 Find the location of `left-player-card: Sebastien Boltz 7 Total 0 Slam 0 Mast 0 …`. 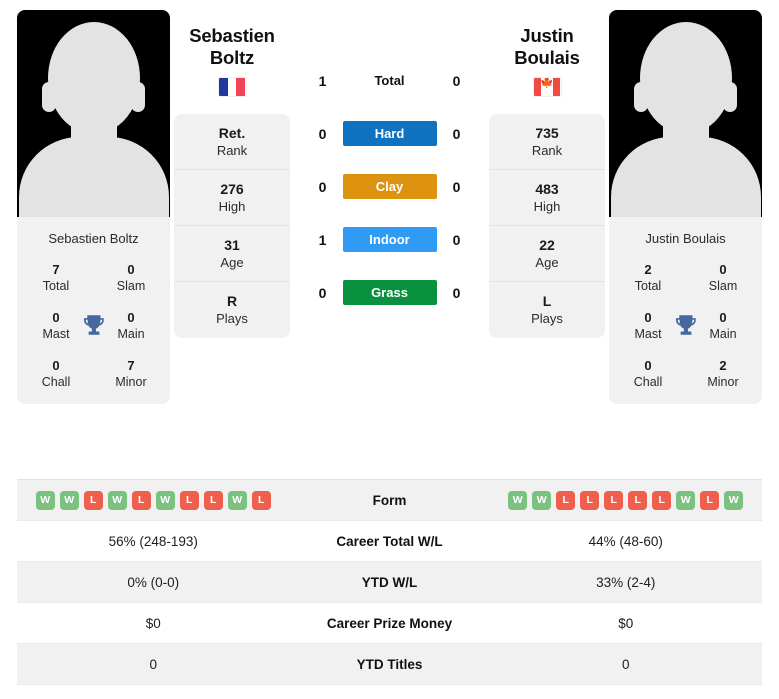

left-player-card: Sebastien Boltz 7 Total 0 Slam 0 Mast 0 … is located at coordinates (93, 207).